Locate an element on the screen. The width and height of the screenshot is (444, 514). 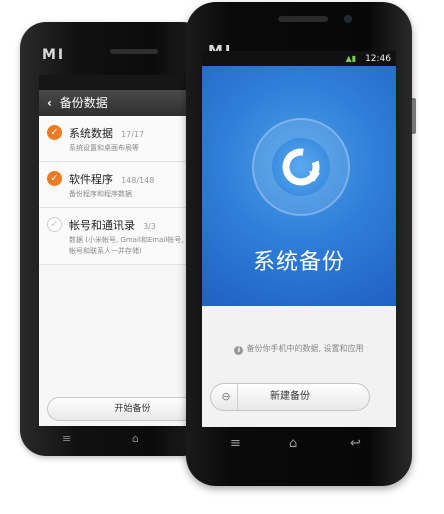
status-bar: ▲▮ 12:46 is located at coordinates (299, 58).